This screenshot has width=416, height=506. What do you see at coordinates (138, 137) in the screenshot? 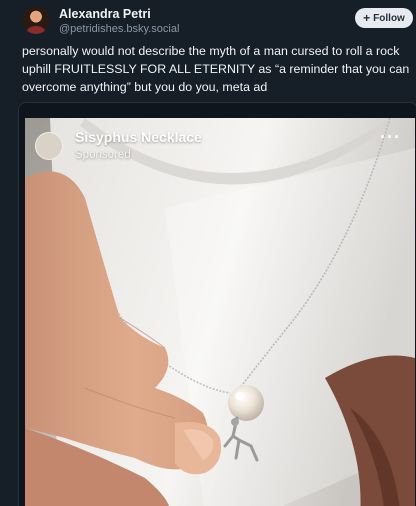
I see `ad-title: Sisyphus Necklace` at bounding box center [138, 137].